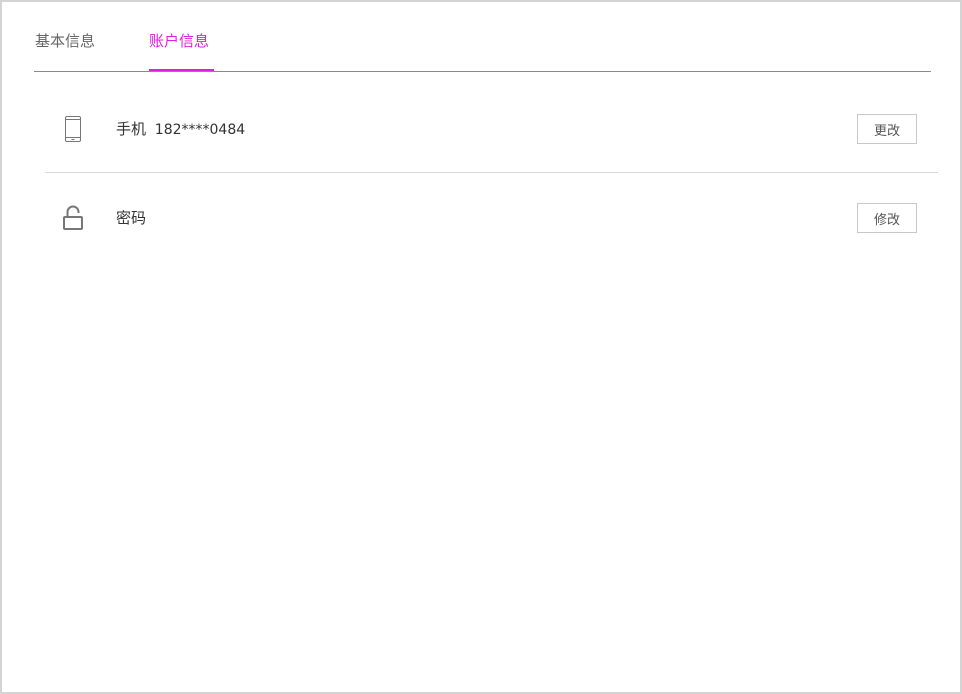 This screenshot has height=694, width=962. I want to click on tab-basic-info: 基本信息, so click(65, 41).